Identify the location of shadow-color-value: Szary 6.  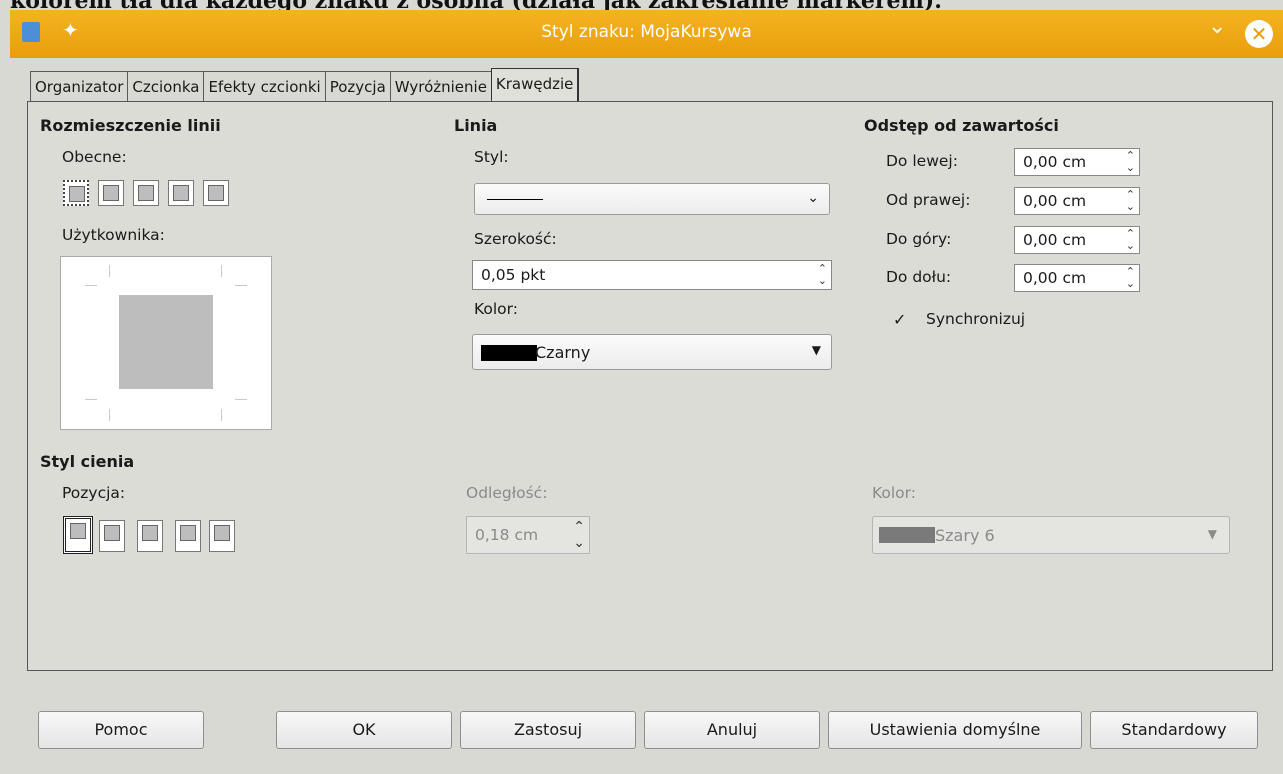
(965, 535).